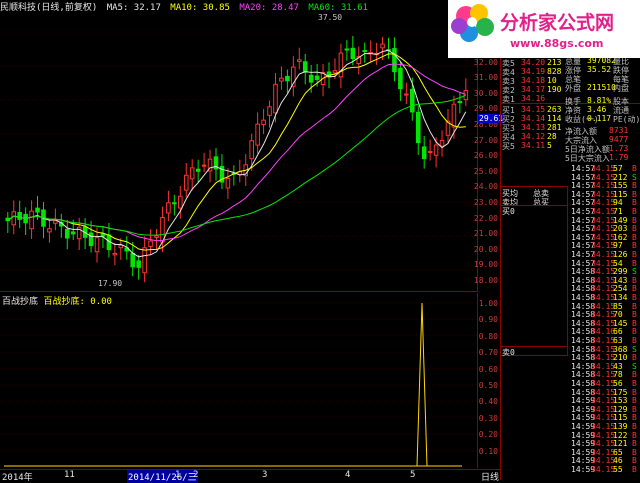  I want to click on stat-value: 8.81%, so click(599, 100).